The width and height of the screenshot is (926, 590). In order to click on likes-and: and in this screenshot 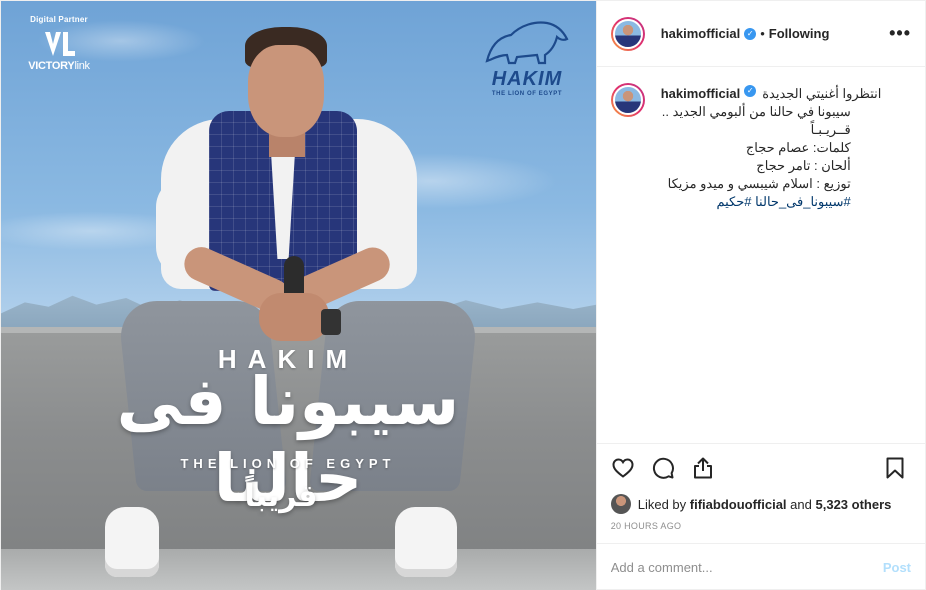, I will do `click(801, 504)`.